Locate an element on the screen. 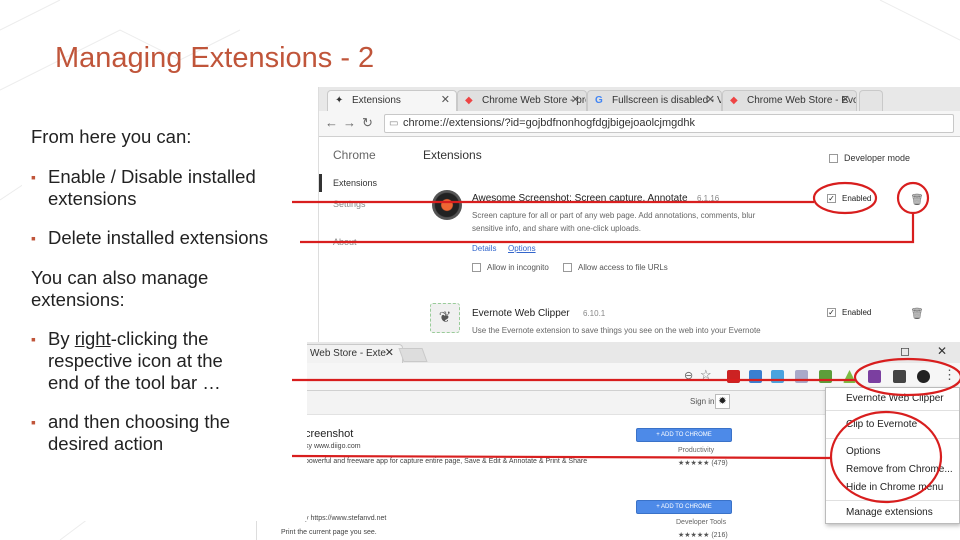 The height and width of the screenshot is (540, 960). extension-version: 6.10.1 is located at coordinates (594, 313).